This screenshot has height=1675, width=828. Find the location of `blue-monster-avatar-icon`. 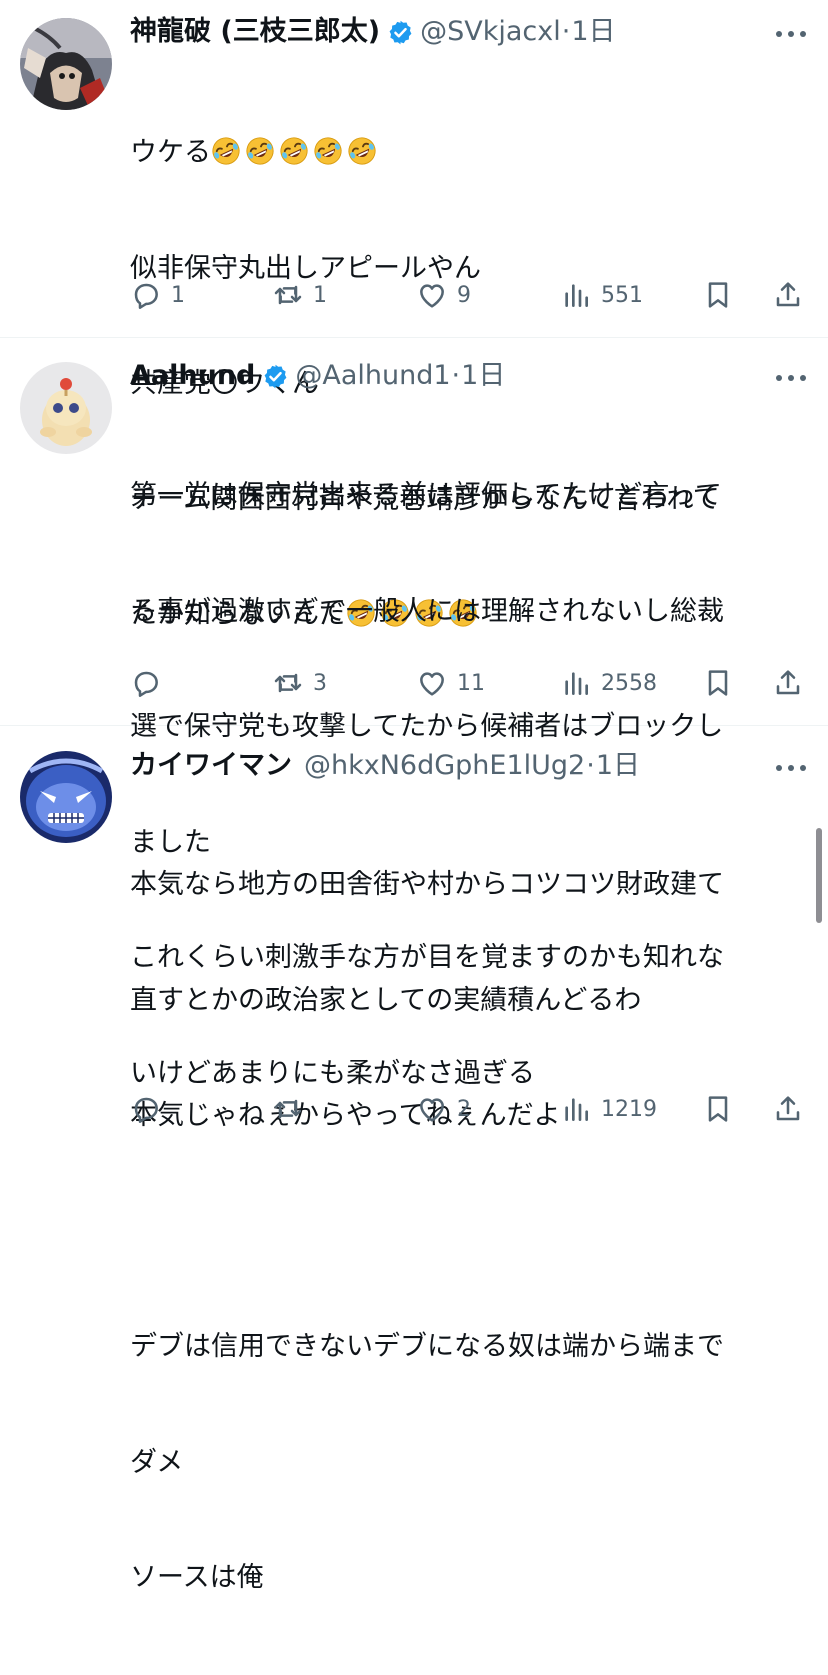

blue-monster-avatar-icon is located at coordinates (66, 797).